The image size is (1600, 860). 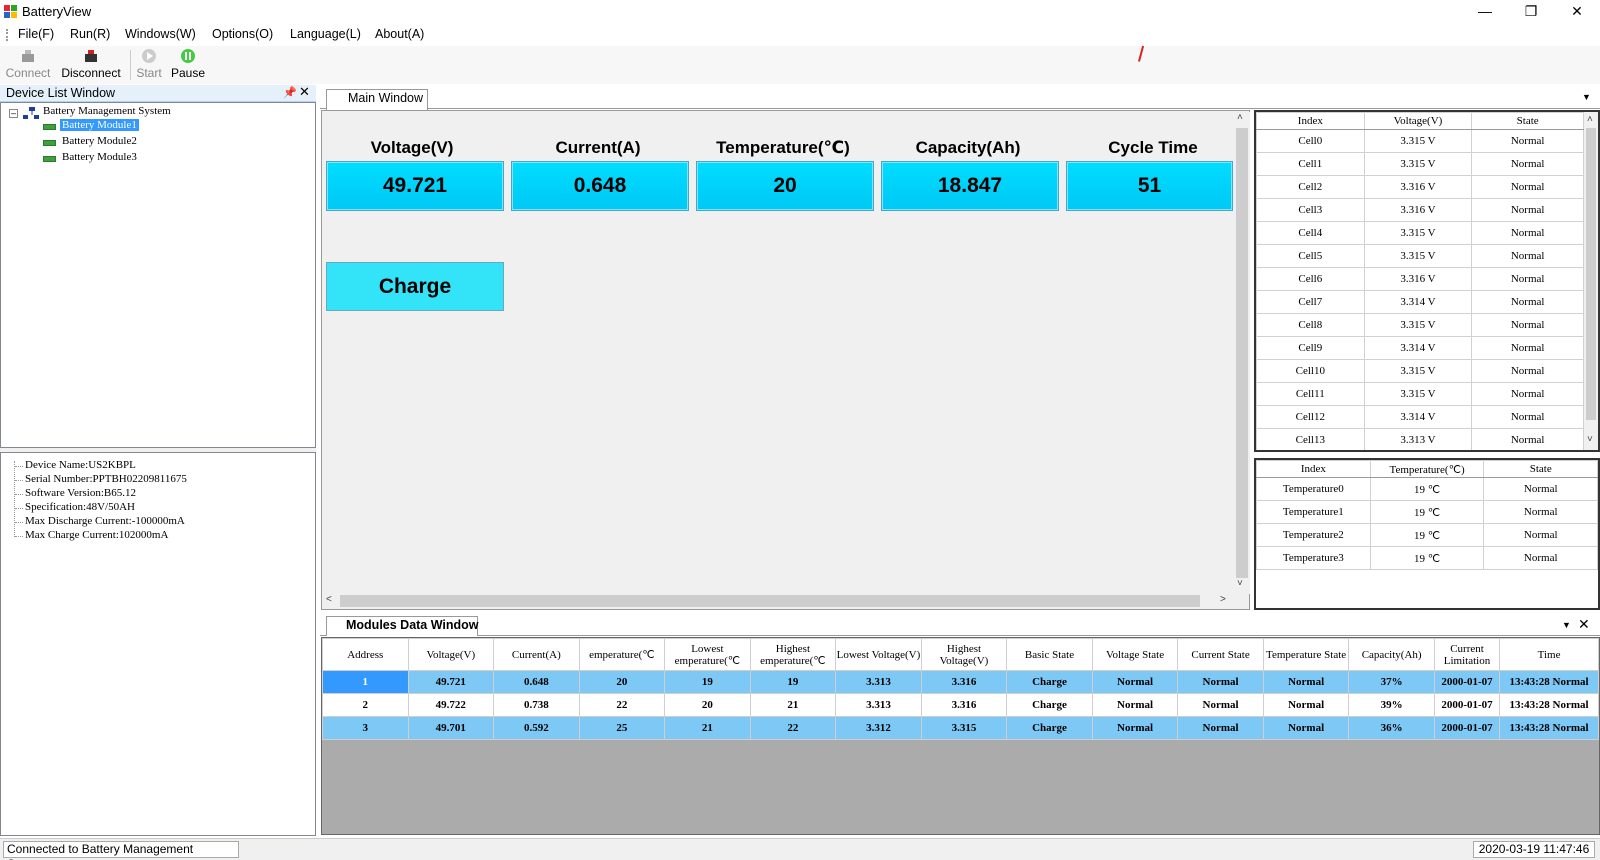 I want to click on cell-lowest-voltage: 3.313, so click(x=878, y=705).